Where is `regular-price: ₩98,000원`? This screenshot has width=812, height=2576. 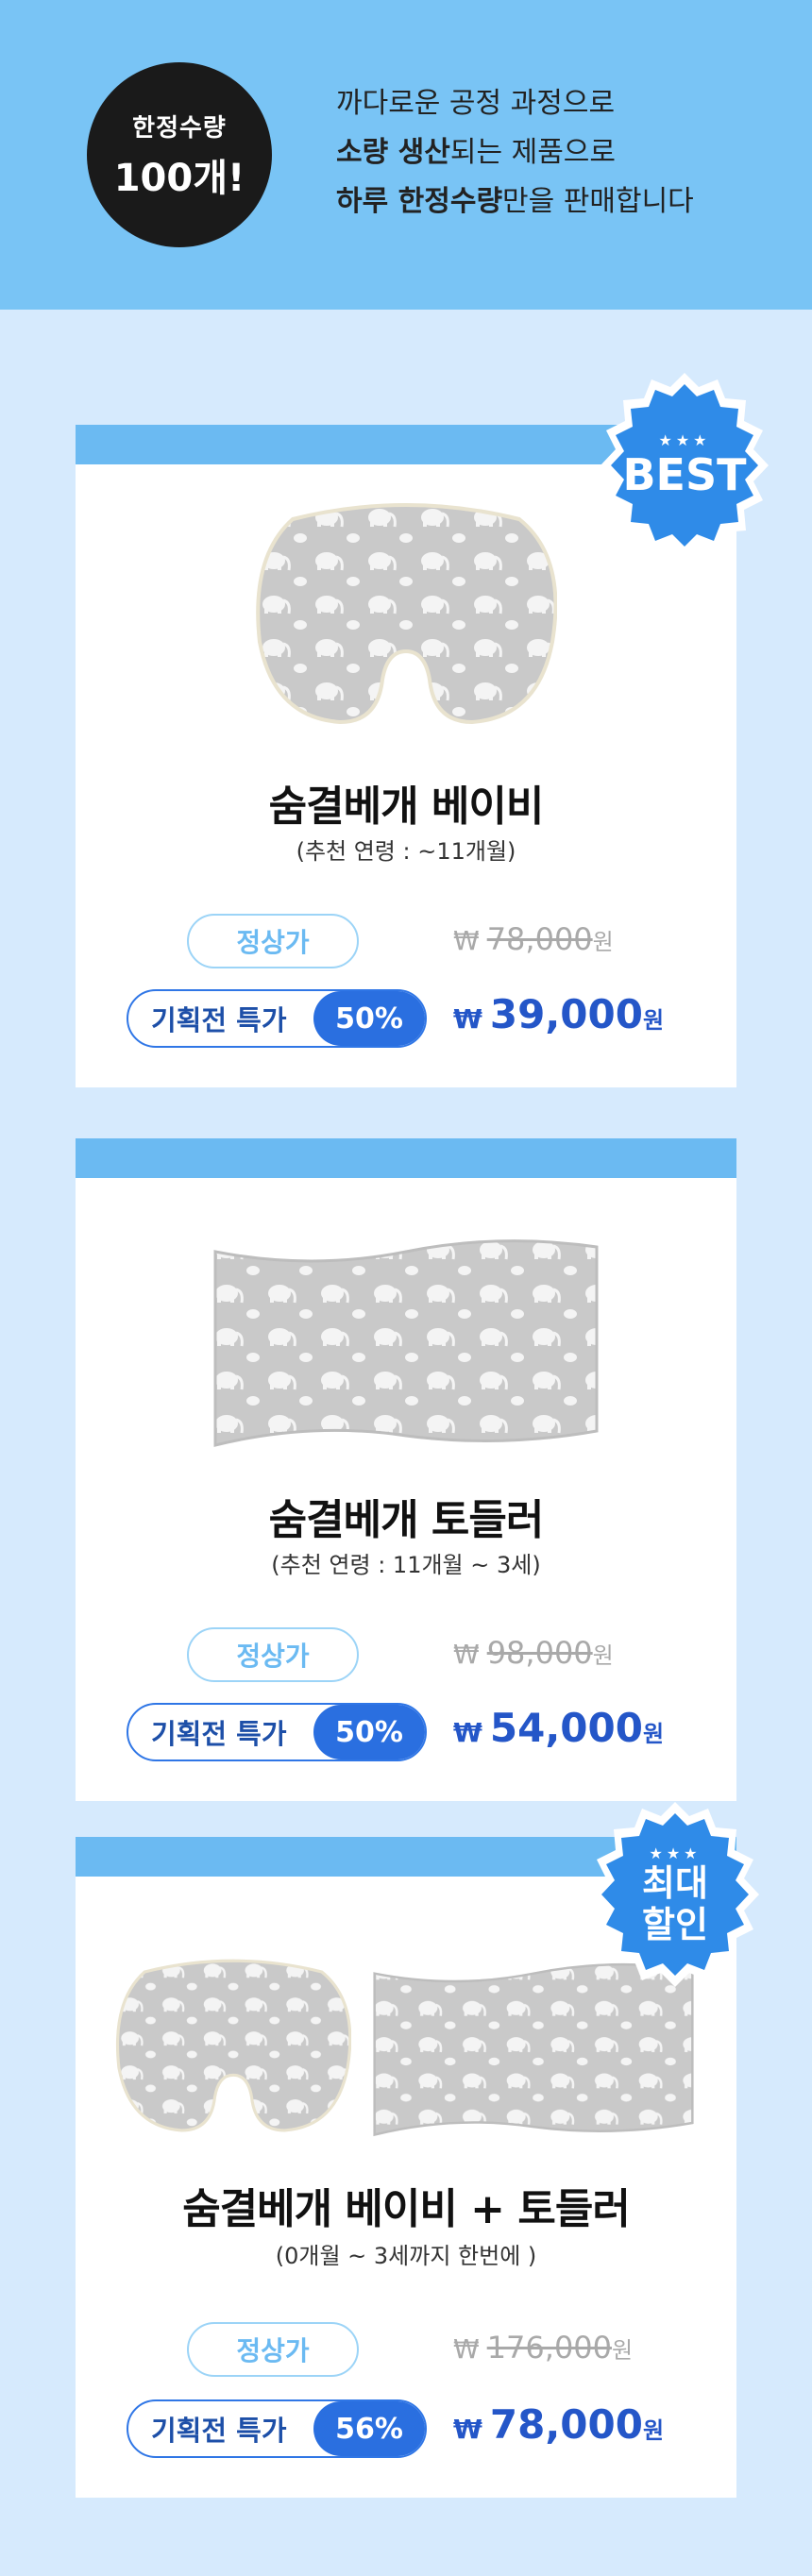
regular-price: ₩98,000원 is located at coordinates (533, 1653).